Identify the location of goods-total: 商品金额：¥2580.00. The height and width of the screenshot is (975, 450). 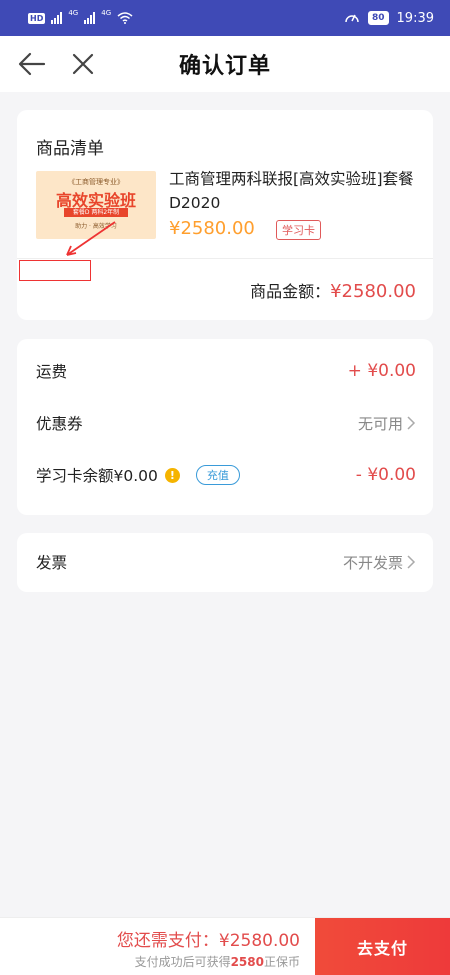
(333, 290).